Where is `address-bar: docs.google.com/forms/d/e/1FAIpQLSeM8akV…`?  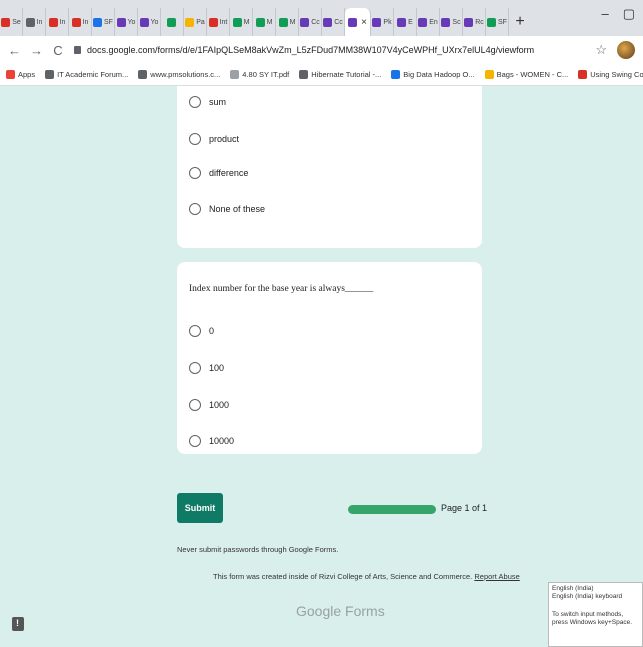
address-bar: docs.google.com/forms/d/e/1FAIpQLSeM8akV… is located at coordinates (329, 50).